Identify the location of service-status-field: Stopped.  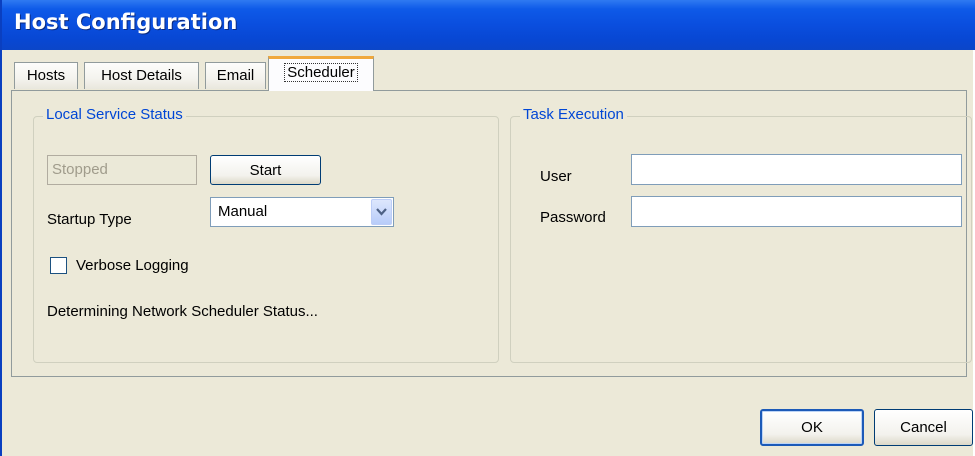
(122, 170).